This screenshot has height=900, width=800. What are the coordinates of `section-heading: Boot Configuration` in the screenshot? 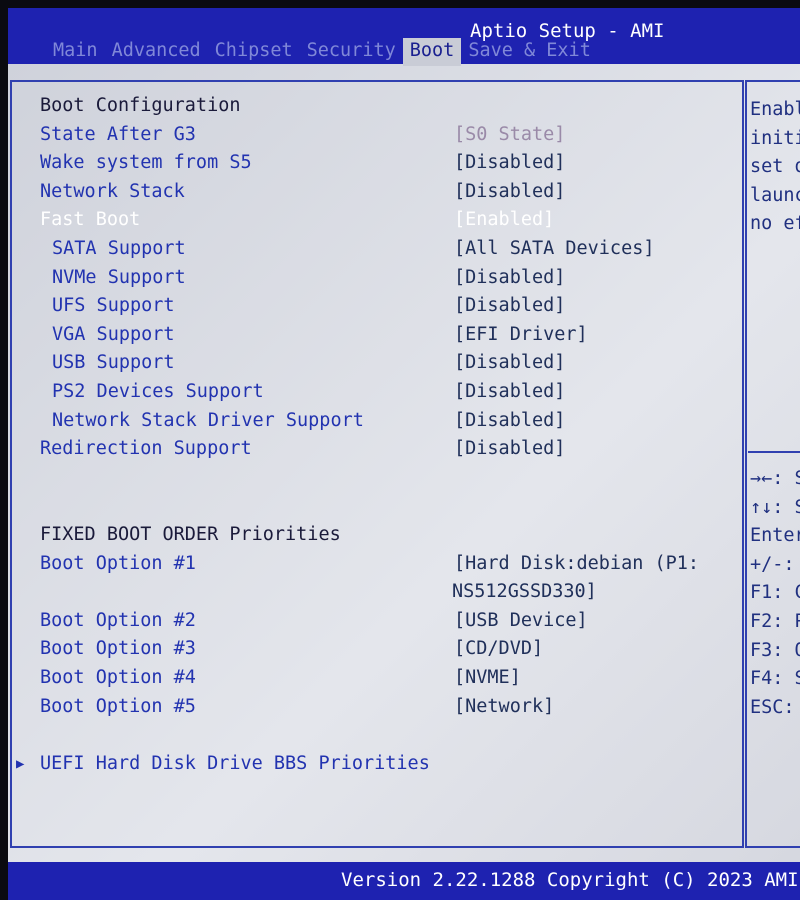 It's located at (140, 105).